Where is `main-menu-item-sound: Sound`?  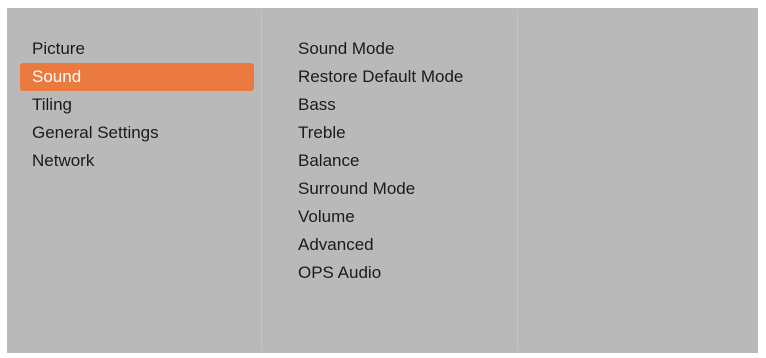 main-menu-item-sound: Sound is located at coordinates (137, 77).